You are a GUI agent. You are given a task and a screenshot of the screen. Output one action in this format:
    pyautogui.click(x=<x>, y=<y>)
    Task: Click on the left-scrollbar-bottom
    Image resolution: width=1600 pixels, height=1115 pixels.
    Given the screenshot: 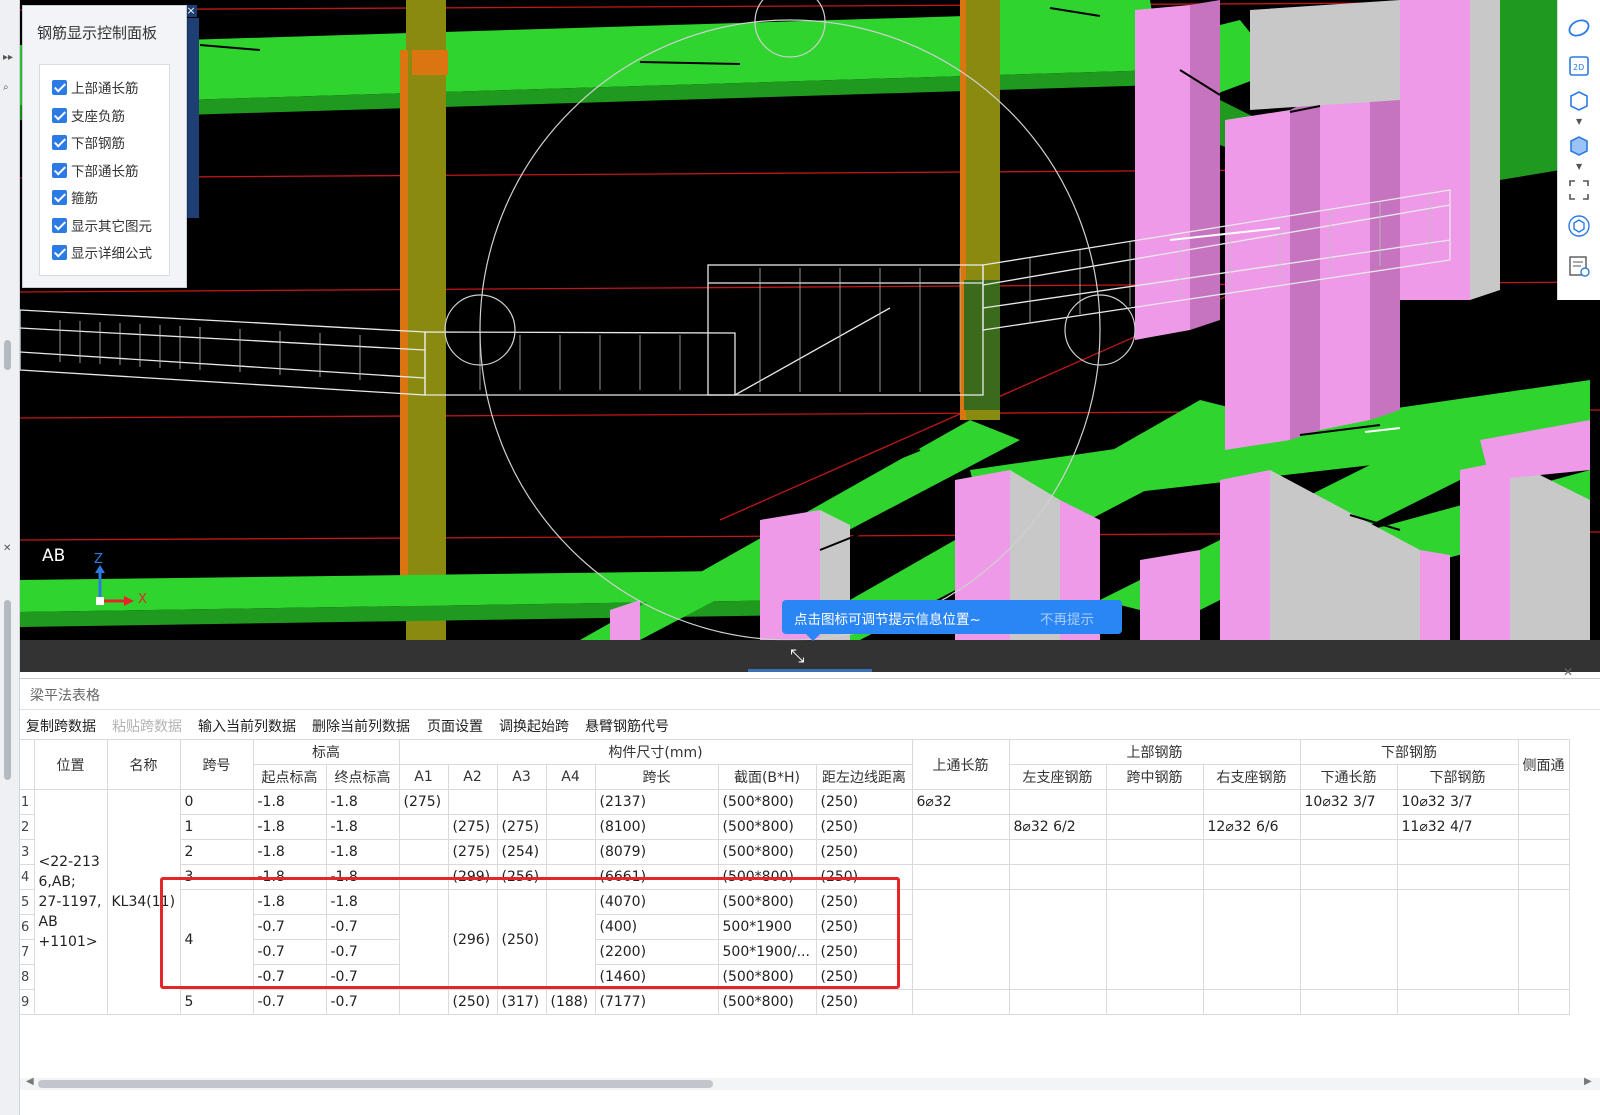 What is the action you would take?
    pyautogui.click(x=7, y=690)
    